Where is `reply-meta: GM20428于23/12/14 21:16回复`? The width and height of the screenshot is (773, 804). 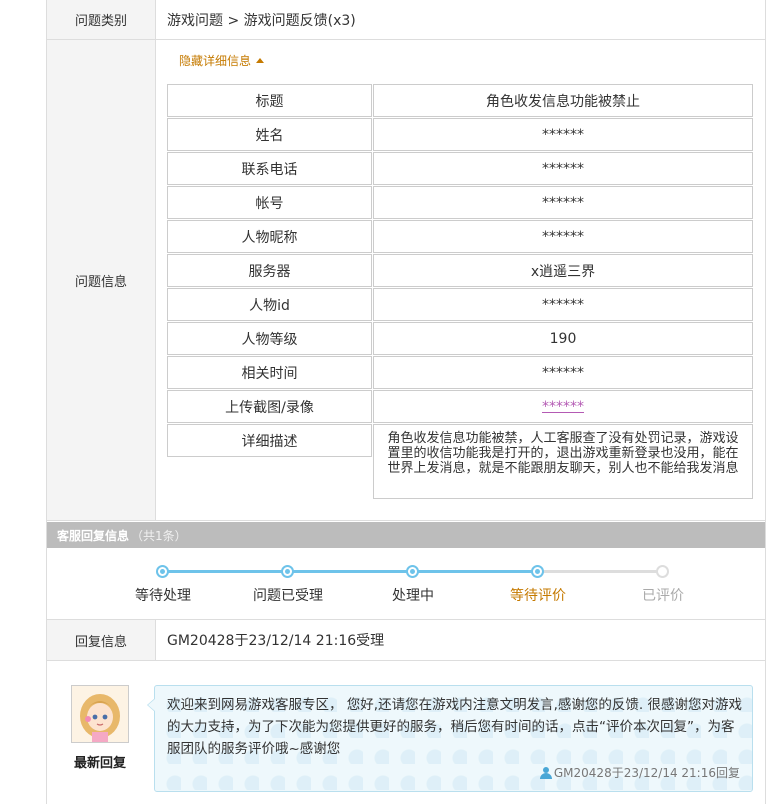 reply-meta: GM20428于23/12/14 21:16回复 is located at coordinates (639, 772).